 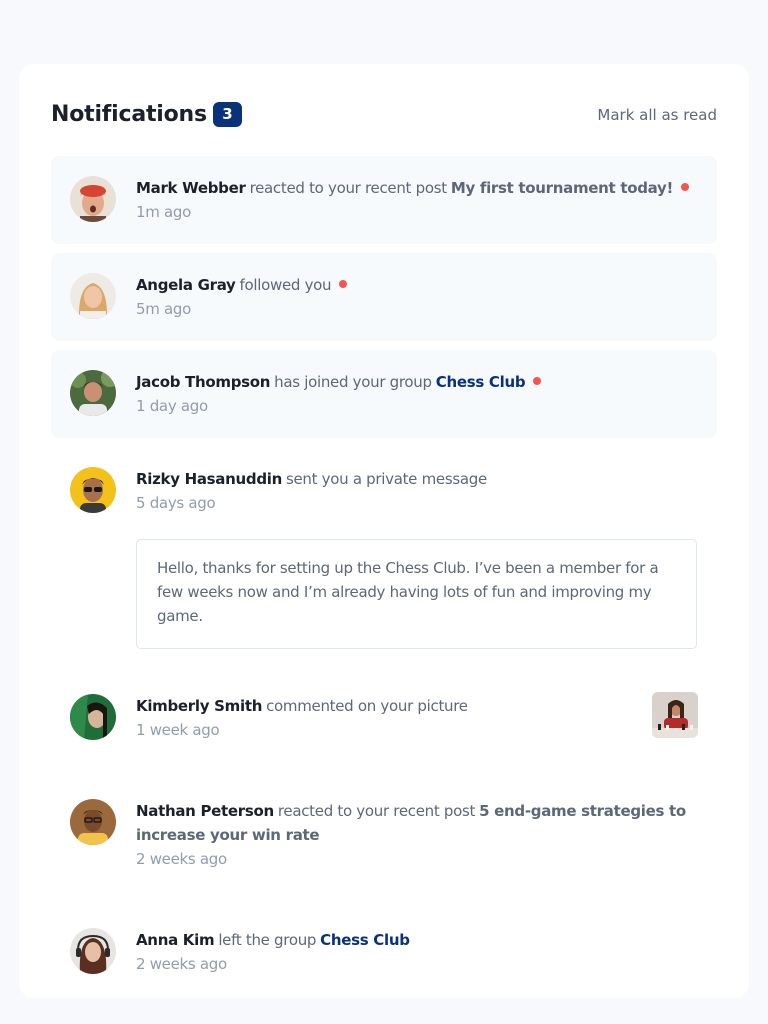 I want to click on notification-content: Angela Gray followed you 5m ago, so click(x=416, y=297).